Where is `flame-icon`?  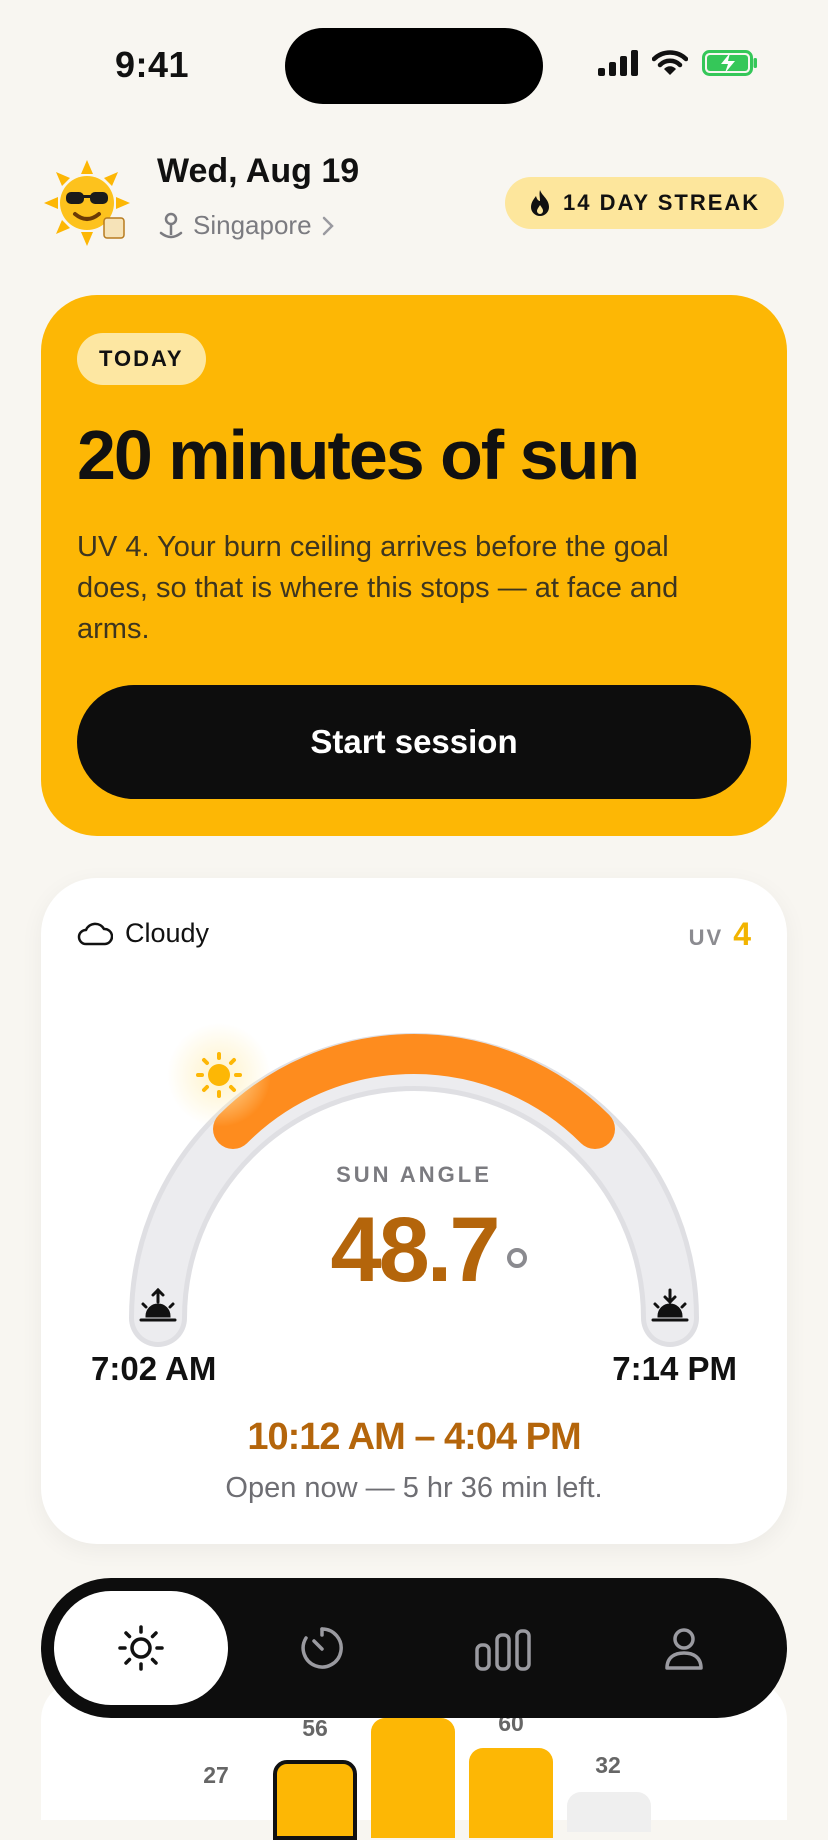
flame-icon is located at coordinates (540, 203).